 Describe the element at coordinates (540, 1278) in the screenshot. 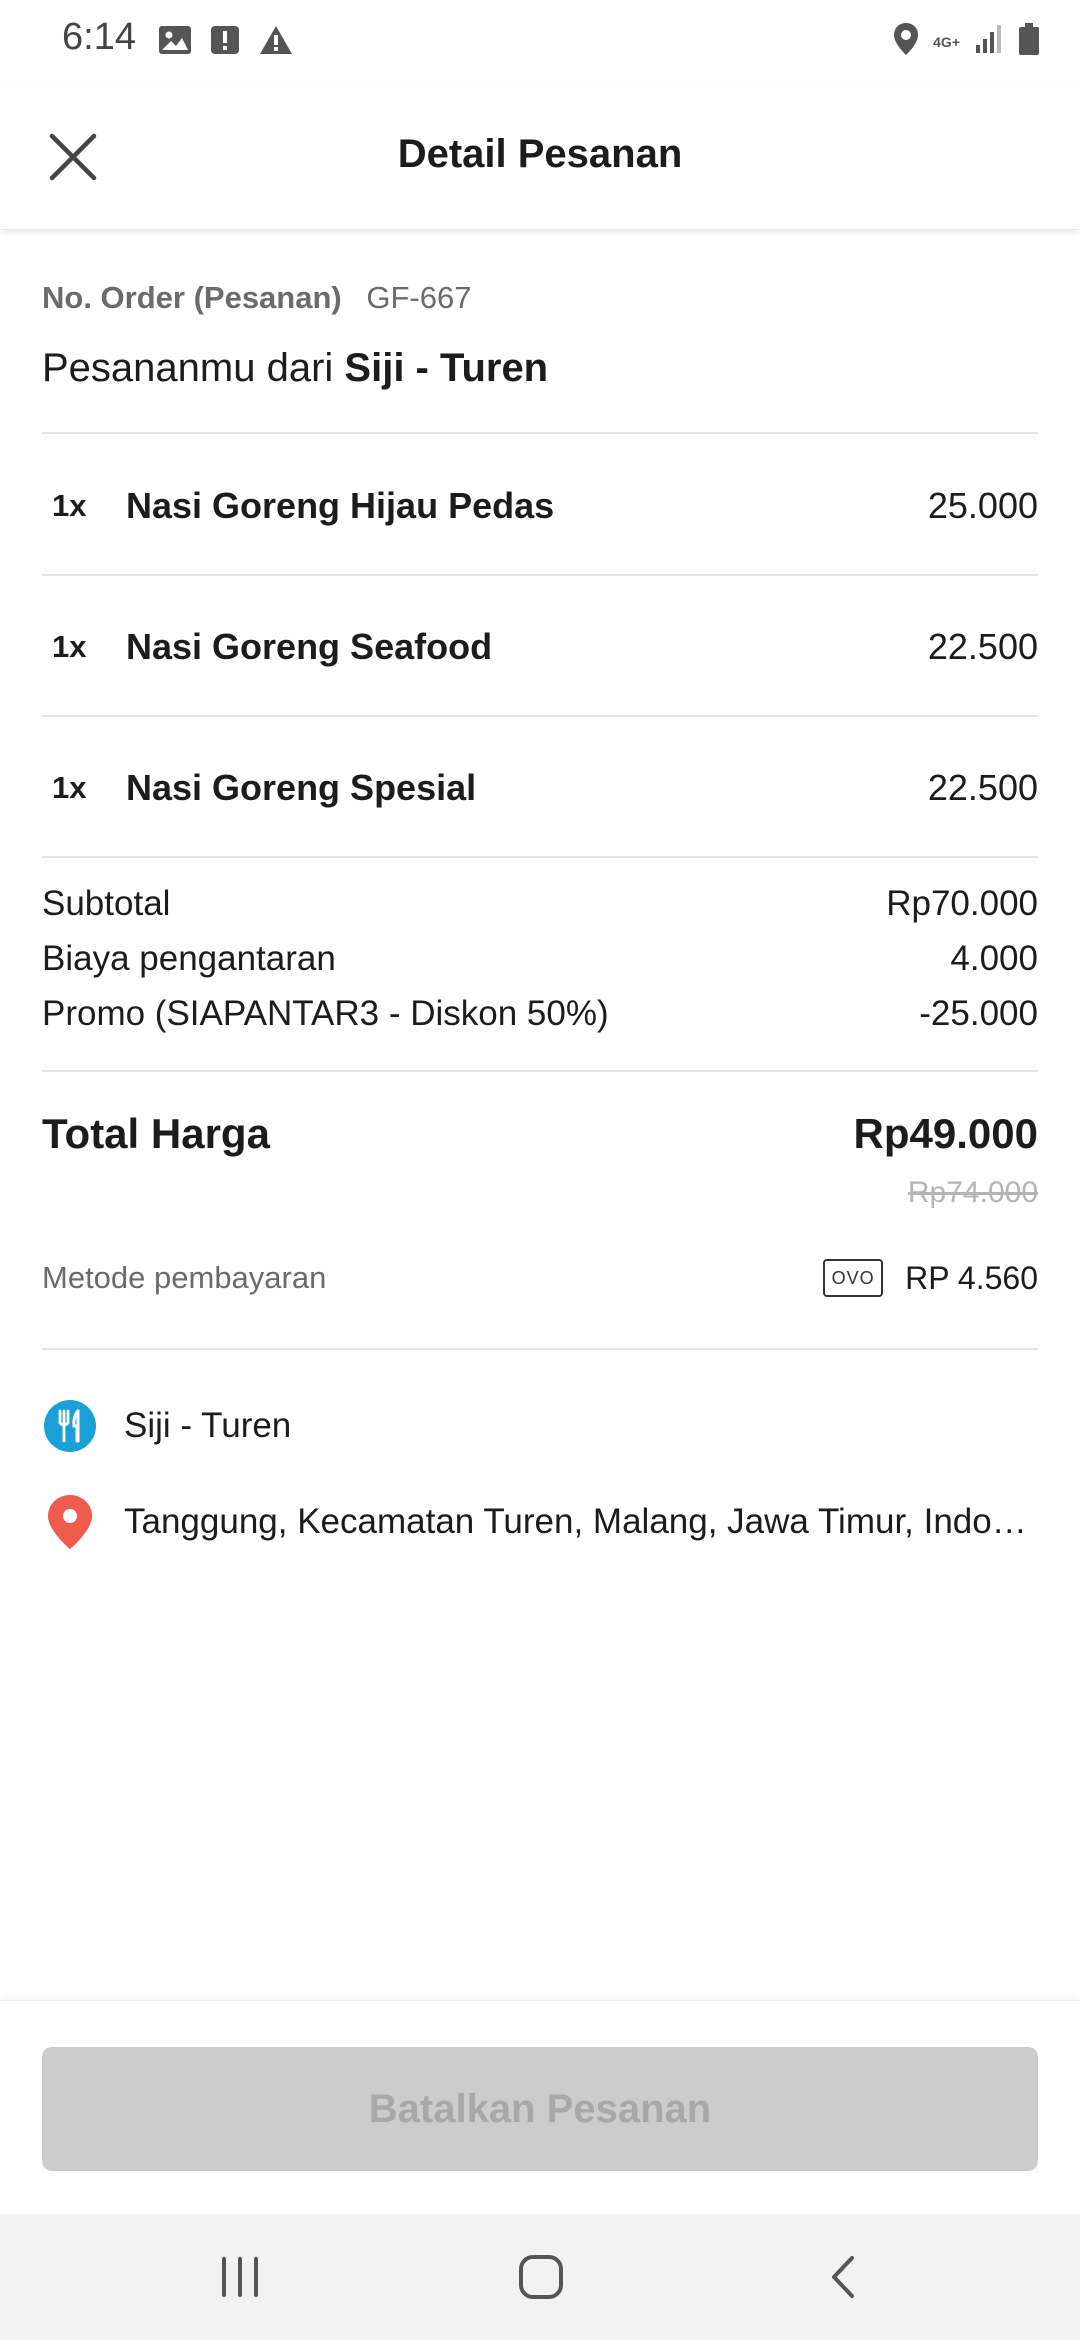

I see `payment-method-row: Metode pembayaran OVO RP 4.560` at that location.